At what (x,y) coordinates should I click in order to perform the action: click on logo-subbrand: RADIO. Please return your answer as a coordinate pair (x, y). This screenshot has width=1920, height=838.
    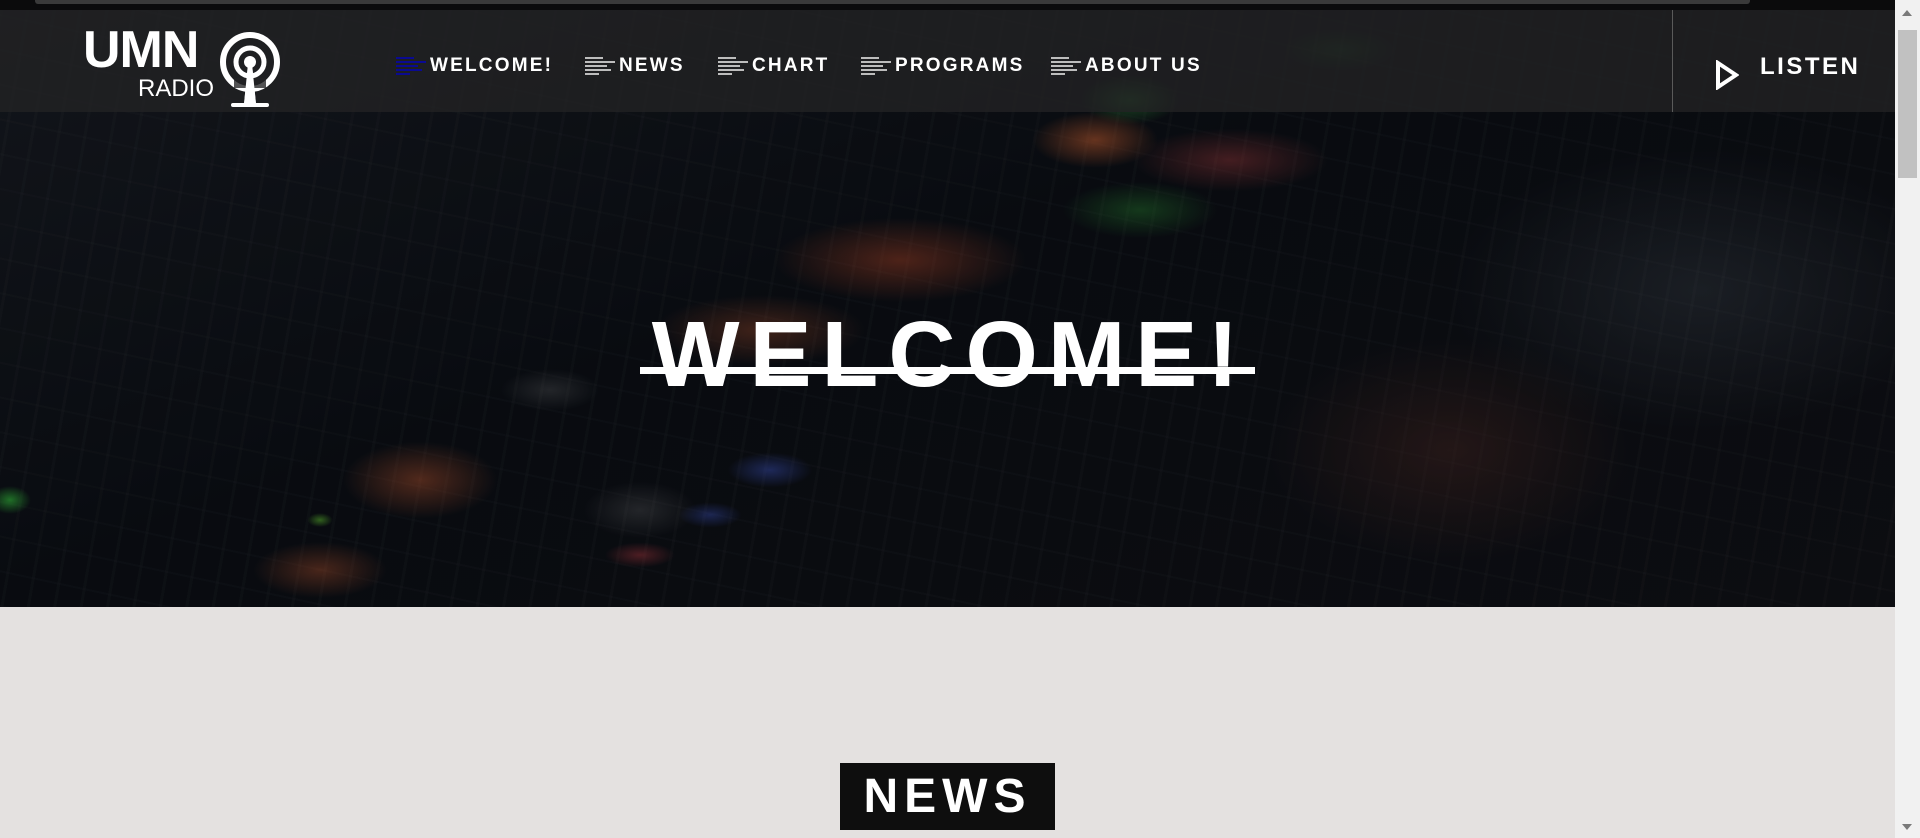
    Looking at the image, I should click on (176, 88).